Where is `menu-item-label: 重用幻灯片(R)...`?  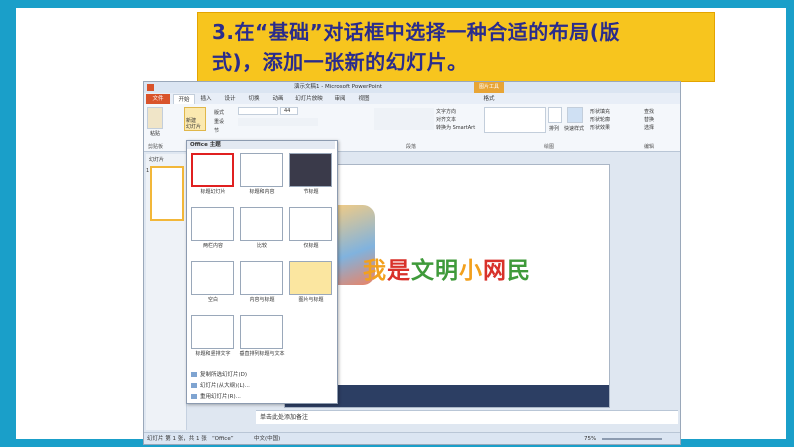 menu-item-label: 重用幻灯片(R)... is located at coordinates (220, 397).